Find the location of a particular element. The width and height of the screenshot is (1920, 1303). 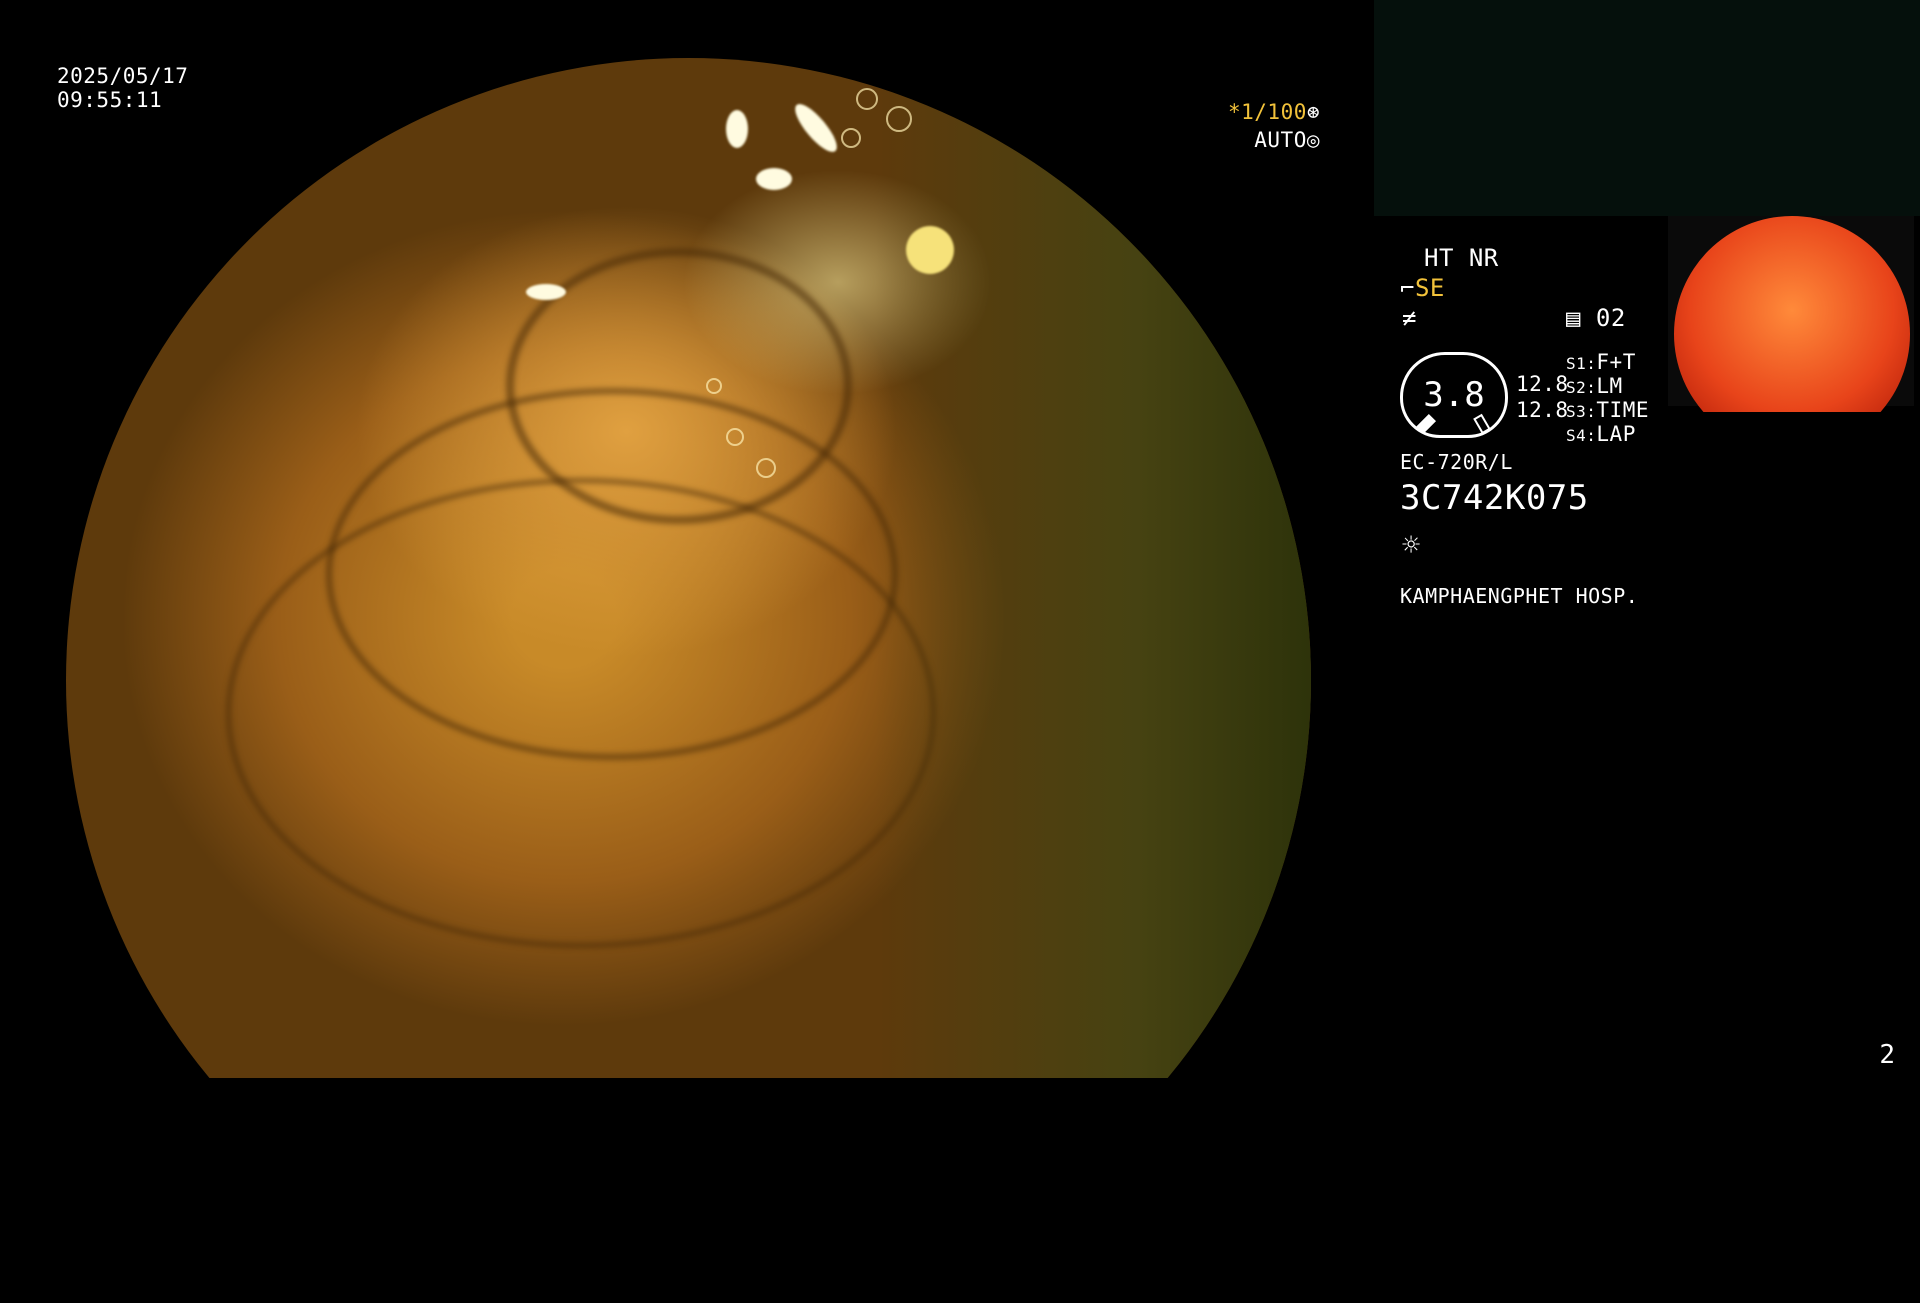

switch-key: S2: is located at coordinates (1581, 387).